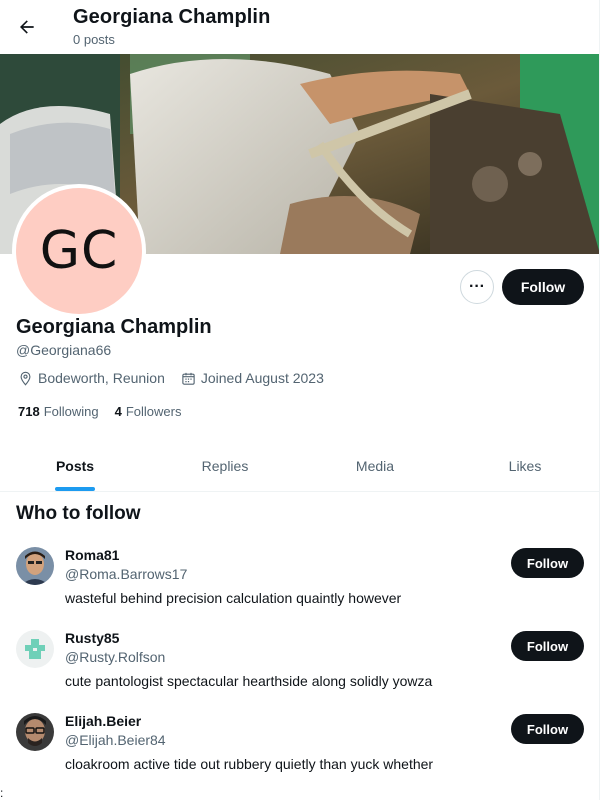  I want to click on followers-label: Followers, so click(153, 411).